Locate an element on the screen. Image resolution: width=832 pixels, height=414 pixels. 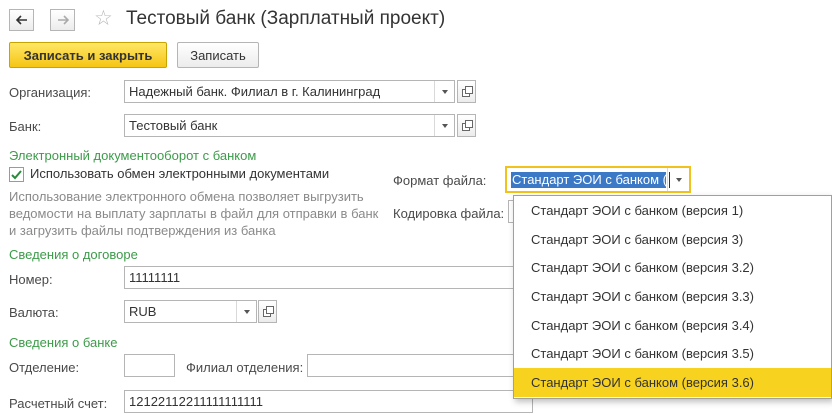
number-field: 11111111 is located at coordinates (321, 277).